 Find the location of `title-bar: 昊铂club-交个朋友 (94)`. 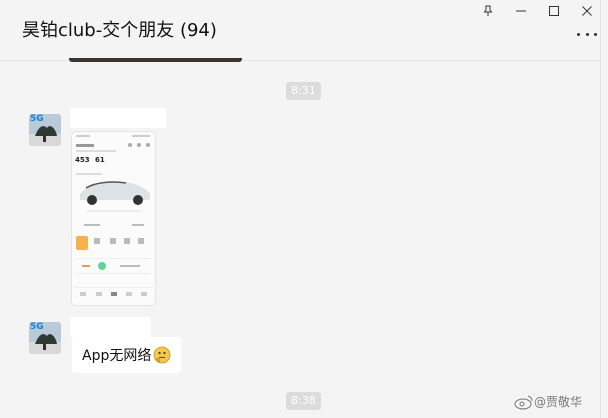

title-bar: 昊铂club-交个朋友 (94) is located at coordinates (300, 30).